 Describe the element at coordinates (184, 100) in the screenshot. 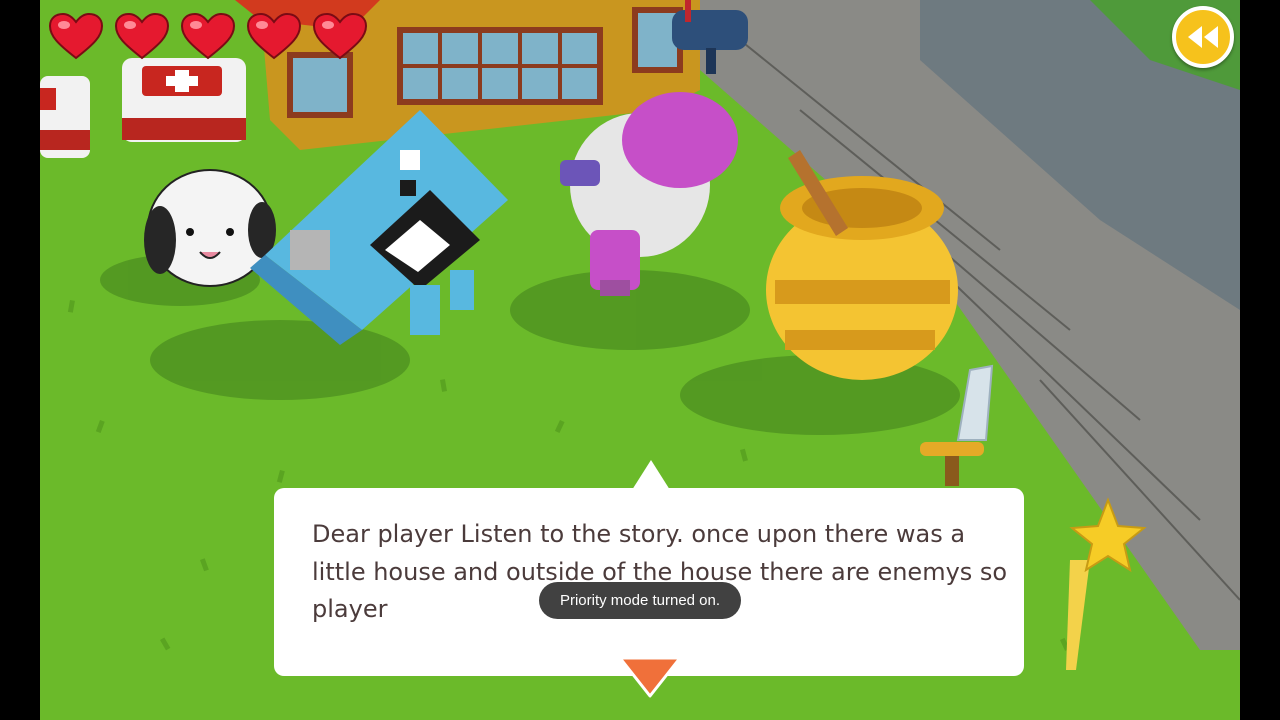

I see `first-aid-kit` at that location.